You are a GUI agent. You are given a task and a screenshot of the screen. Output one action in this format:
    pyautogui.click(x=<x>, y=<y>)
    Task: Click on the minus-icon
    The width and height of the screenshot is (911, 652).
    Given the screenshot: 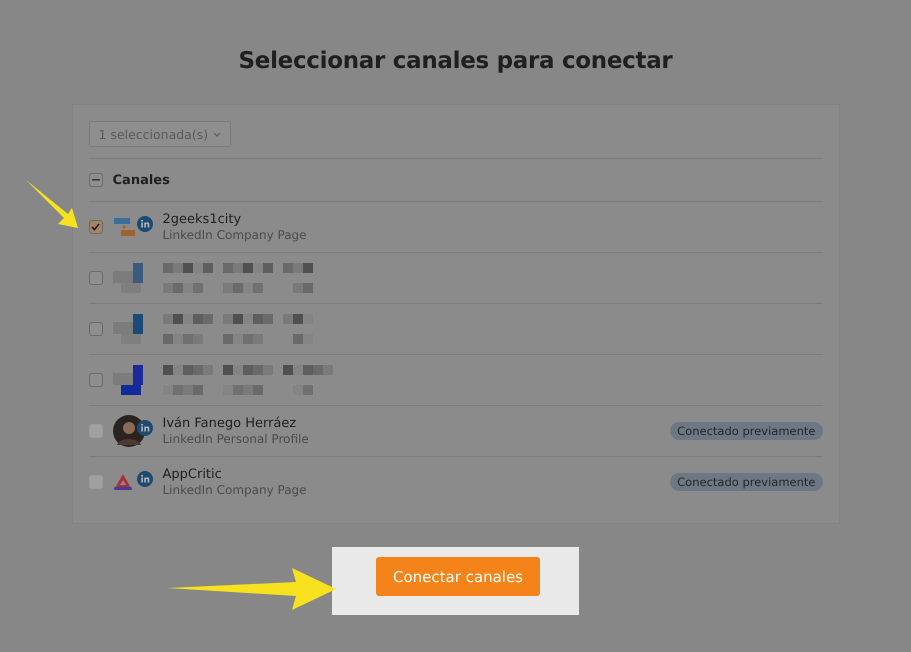 What is the action you would take?
    pyautogui.click(x=96, y=180)
    